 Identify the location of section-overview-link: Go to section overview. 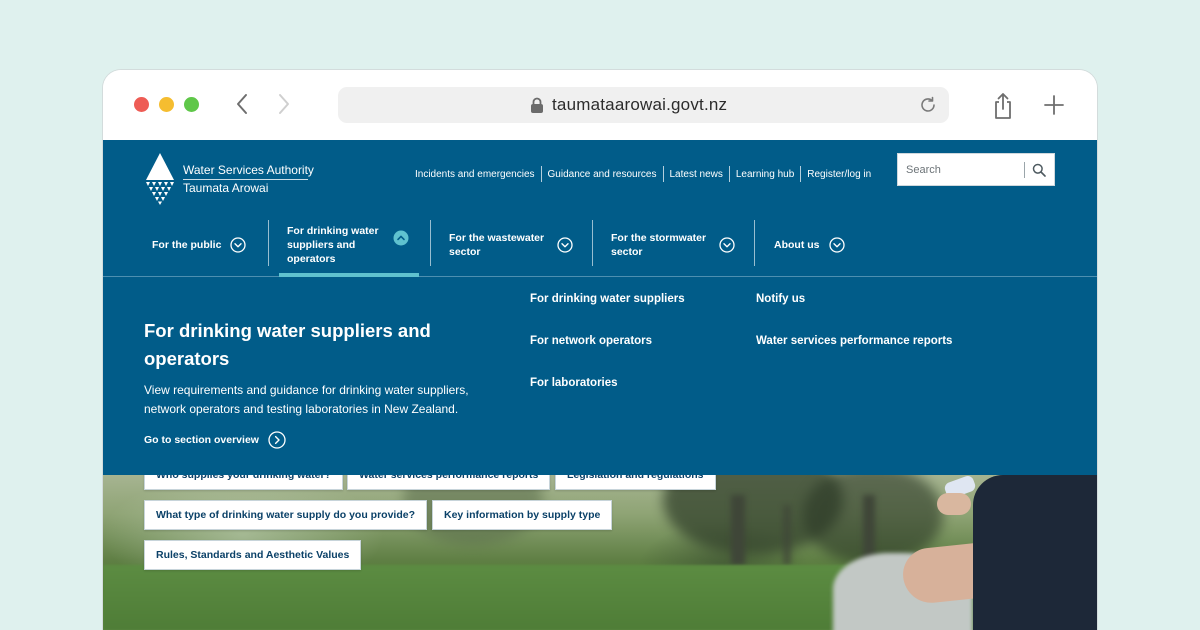
(215, 440).